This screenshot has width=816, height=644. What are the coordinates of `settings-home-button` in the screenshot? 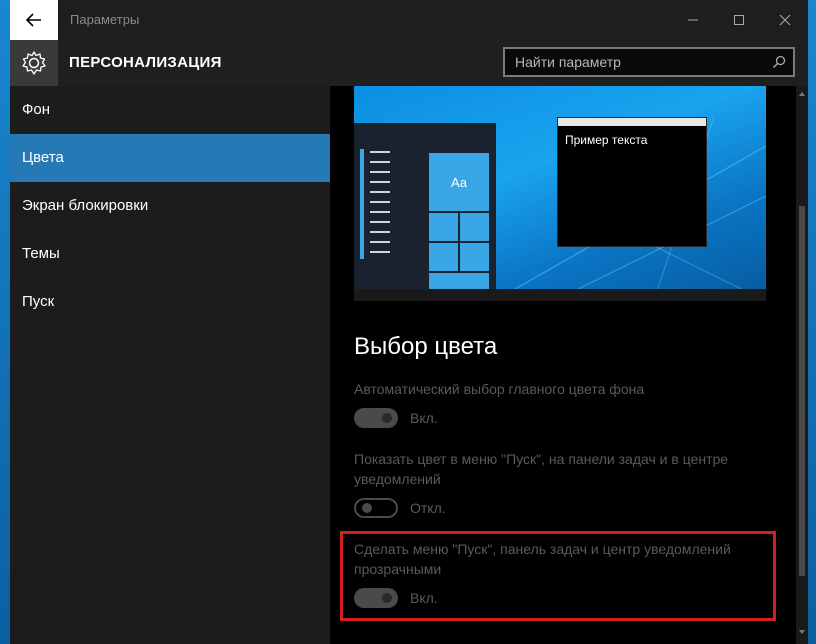 It's located at (34, 63).